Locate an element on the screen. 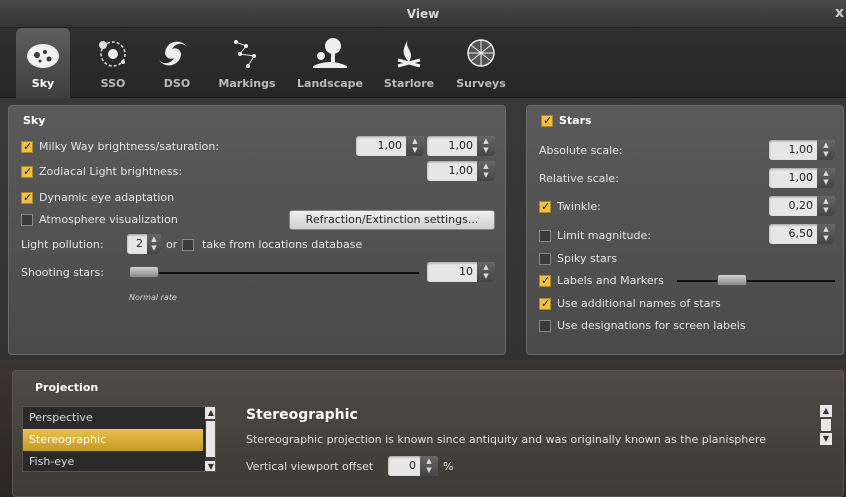  stars-header: Stars is located at coordinates (575, 120).